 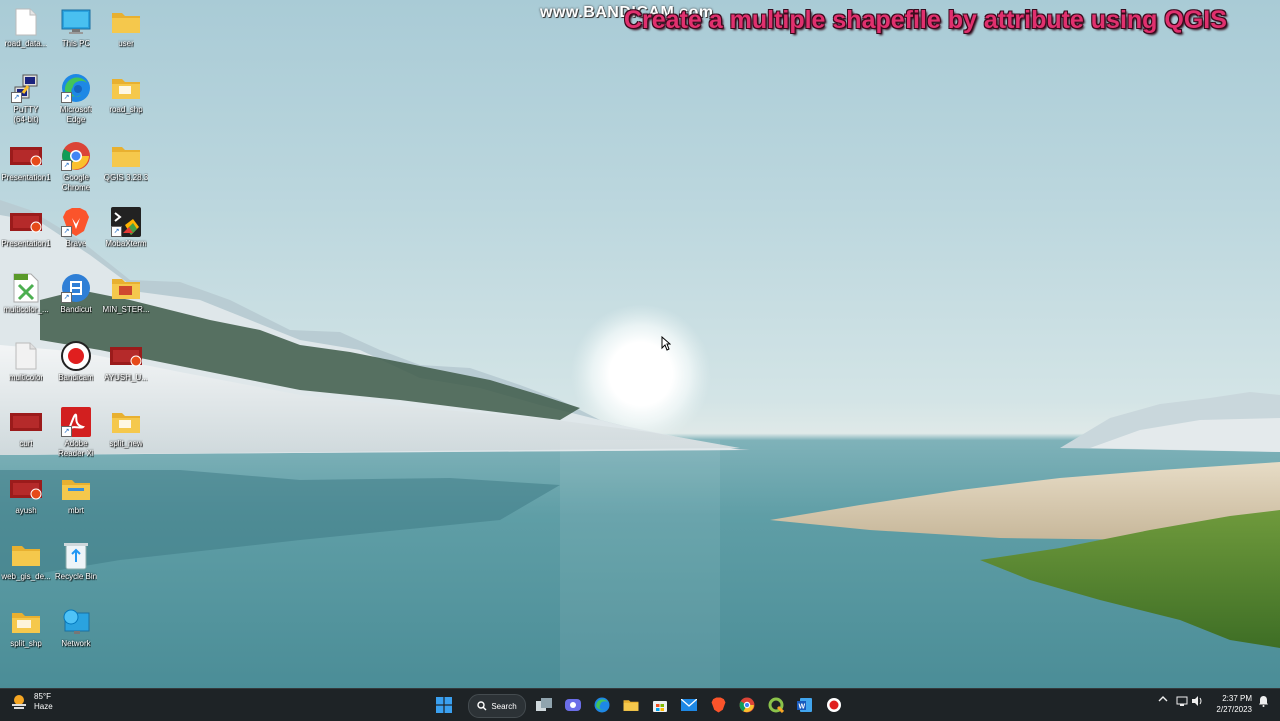 What do you see at coordinates (76, 448) in the screenshot?
I see `desktop-icon-label: Adobe Reader XI` at bounding box center [76, 448].